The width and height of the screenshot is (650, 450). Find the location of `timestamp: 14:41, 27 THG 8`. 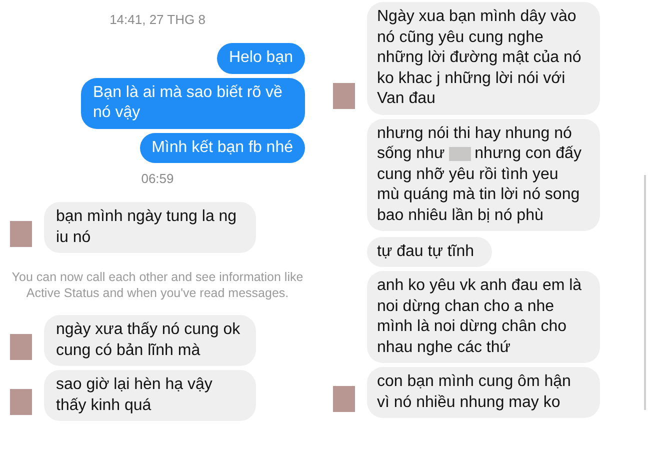

timestamp: 14:41, 27 THG 8 is located at coordinates (158, 19).